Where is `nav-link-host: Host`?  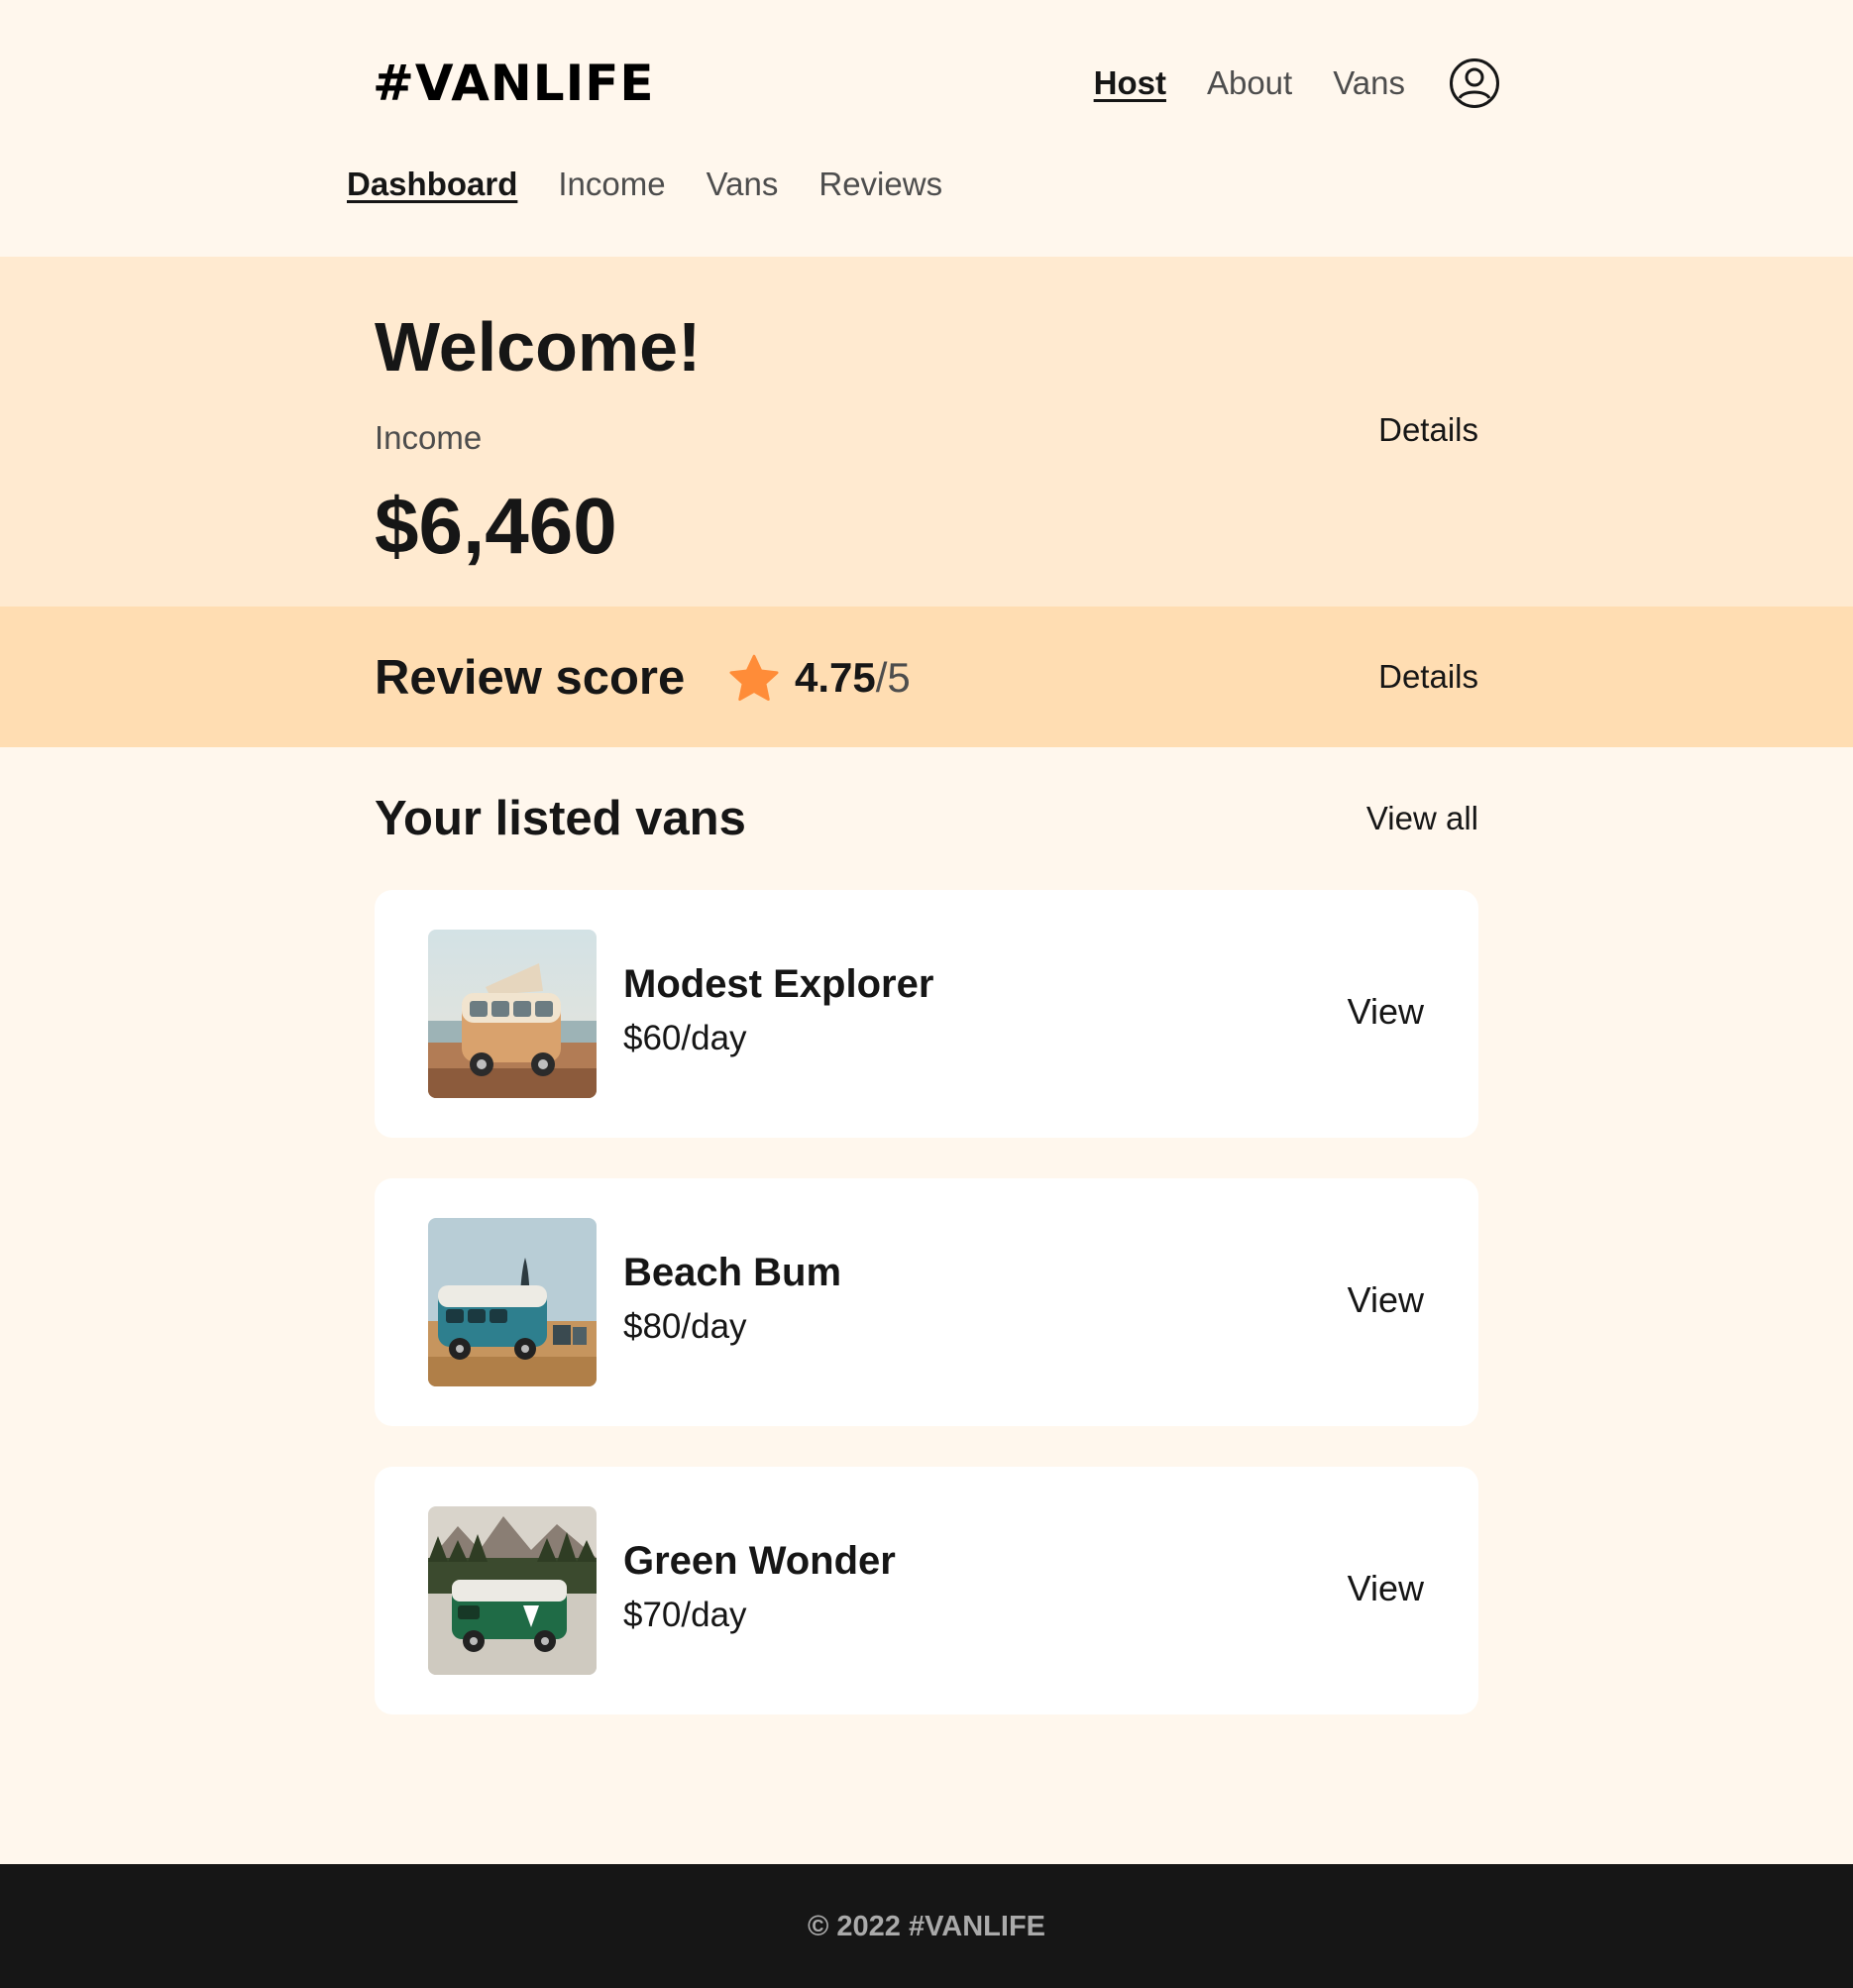
nav-link-host: Host is located at coordinates (1130, 83).